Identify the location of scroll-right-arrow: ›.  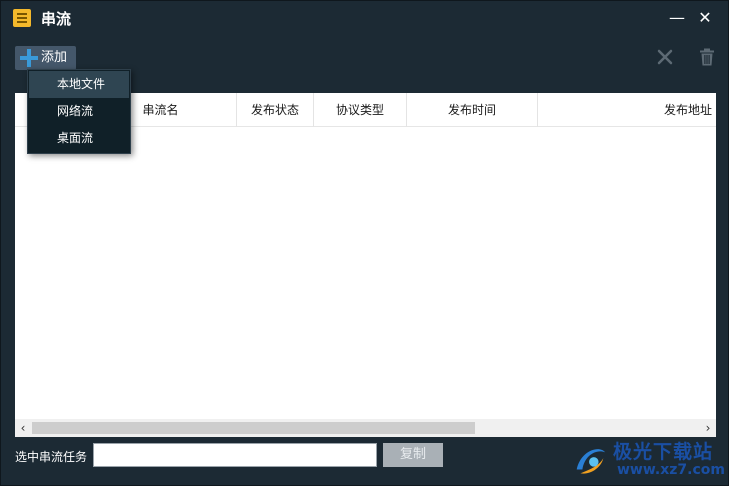
(708, 428).